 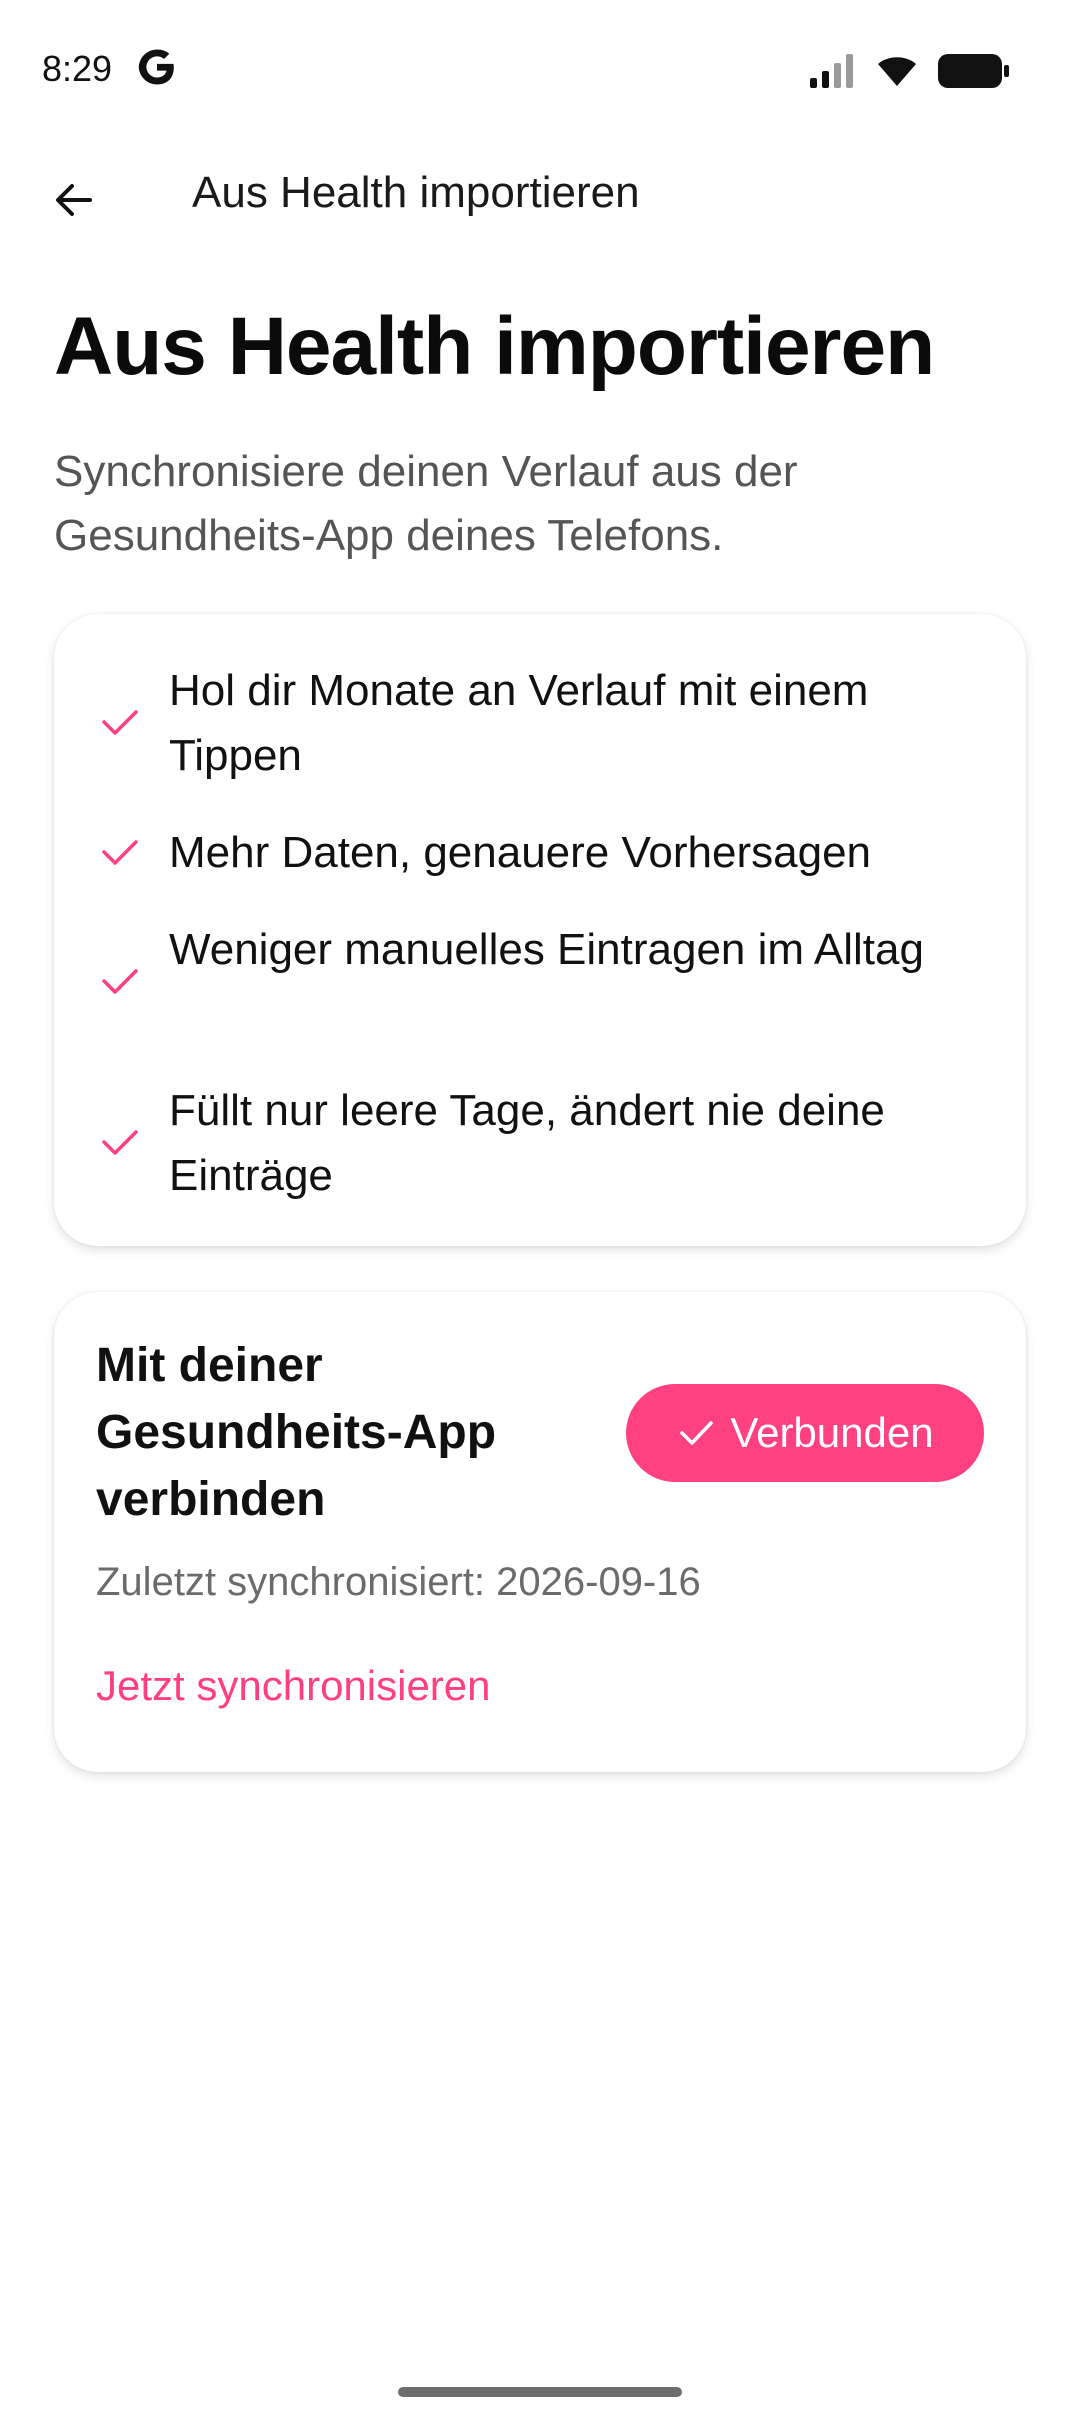 I want to click on app-bar-title: Aus Health importieren, so click(x=416, y=192).